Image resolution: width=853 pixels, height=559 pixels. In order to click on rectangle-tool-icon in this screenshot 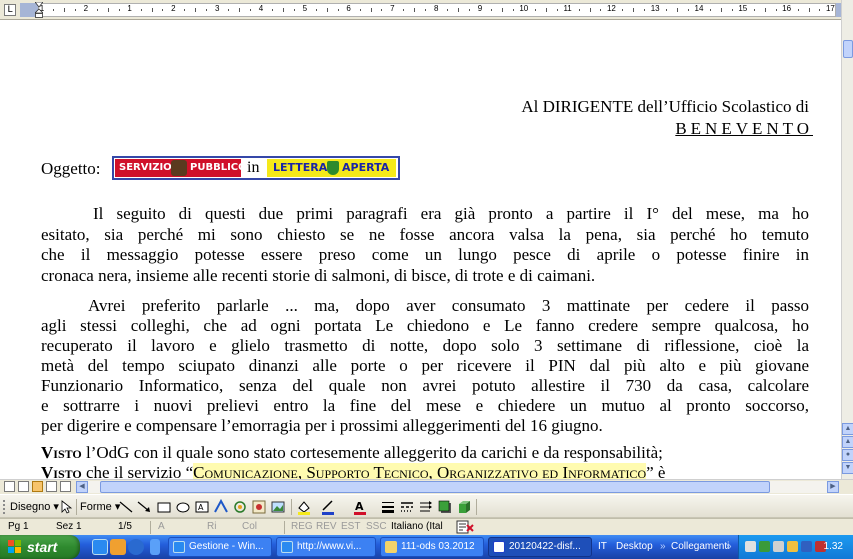, I will do `click(164, 507)`.